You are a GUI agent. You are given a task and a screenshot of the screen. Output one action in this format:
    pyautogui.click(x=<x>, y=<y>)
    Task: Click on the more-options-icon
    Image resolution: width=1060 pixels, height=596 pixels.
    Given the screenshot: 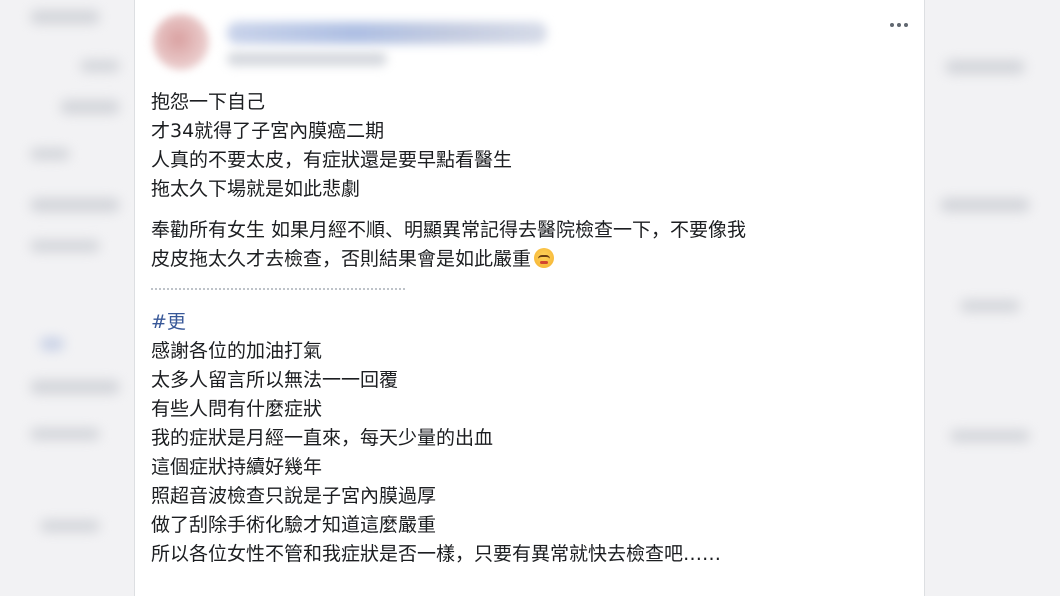 What is the action you would take?
    pyautogui.click(x=899, y=25)
    